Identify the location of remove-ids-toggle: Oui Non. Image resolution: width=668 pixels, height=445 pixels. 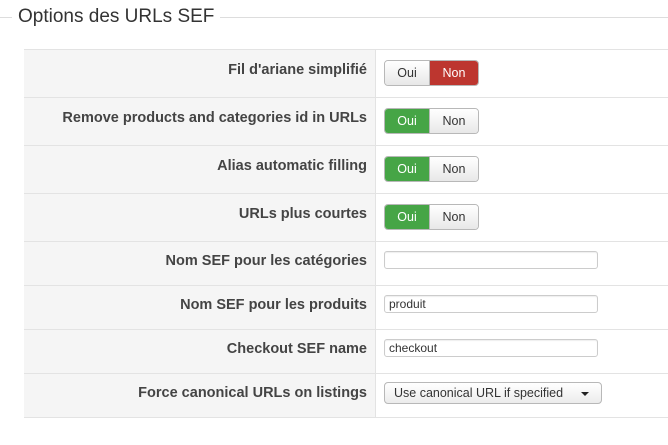
(431, 121).